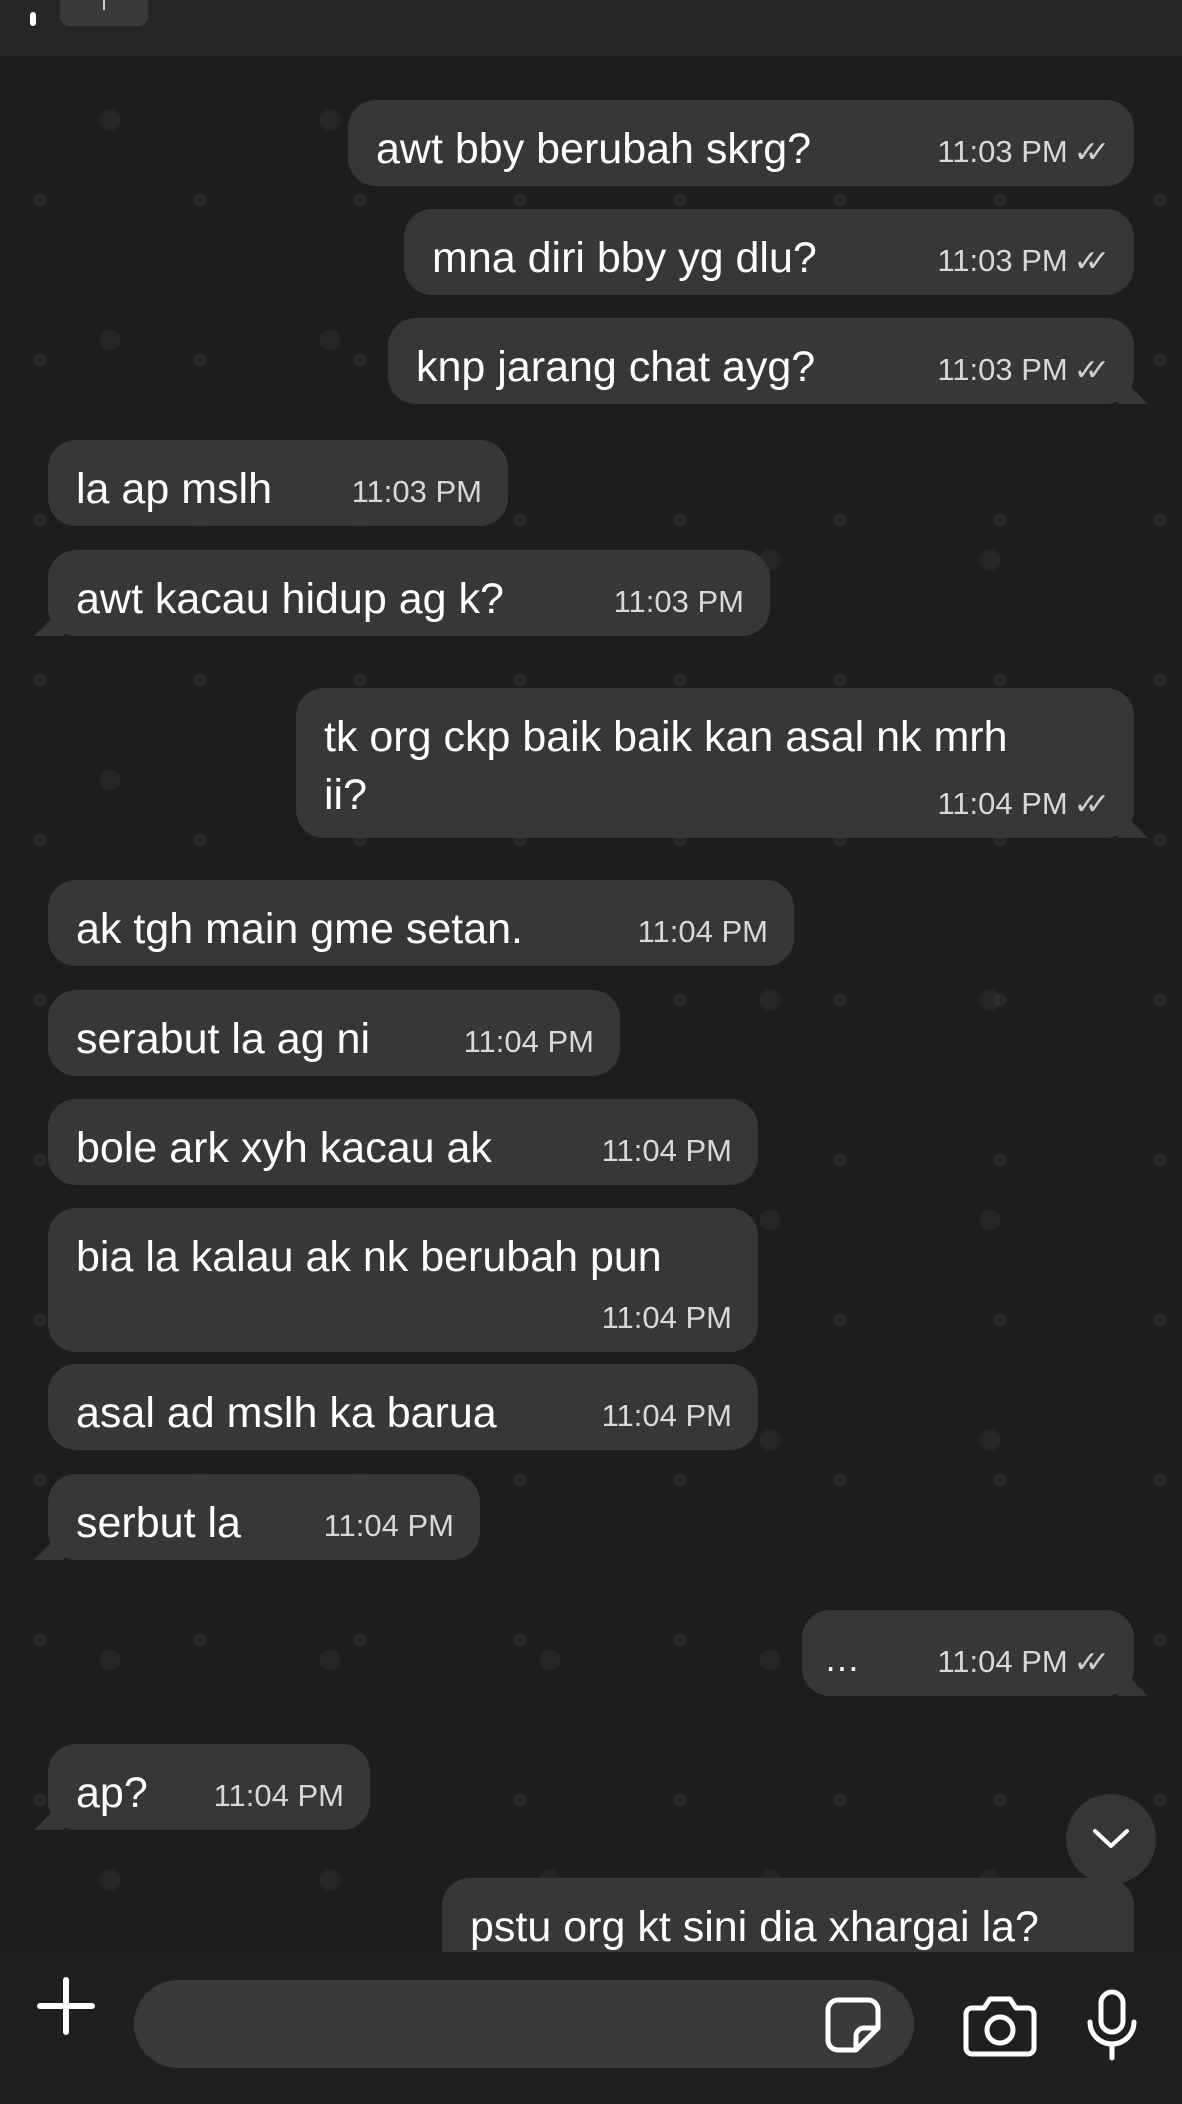 This screenshot has height=2104, width=1182. Describe the element at coordinates (666, 737) in the screenshot. I see `message-text-line-1: tk org ckp baik baik kan asal nk mrh` at that location.